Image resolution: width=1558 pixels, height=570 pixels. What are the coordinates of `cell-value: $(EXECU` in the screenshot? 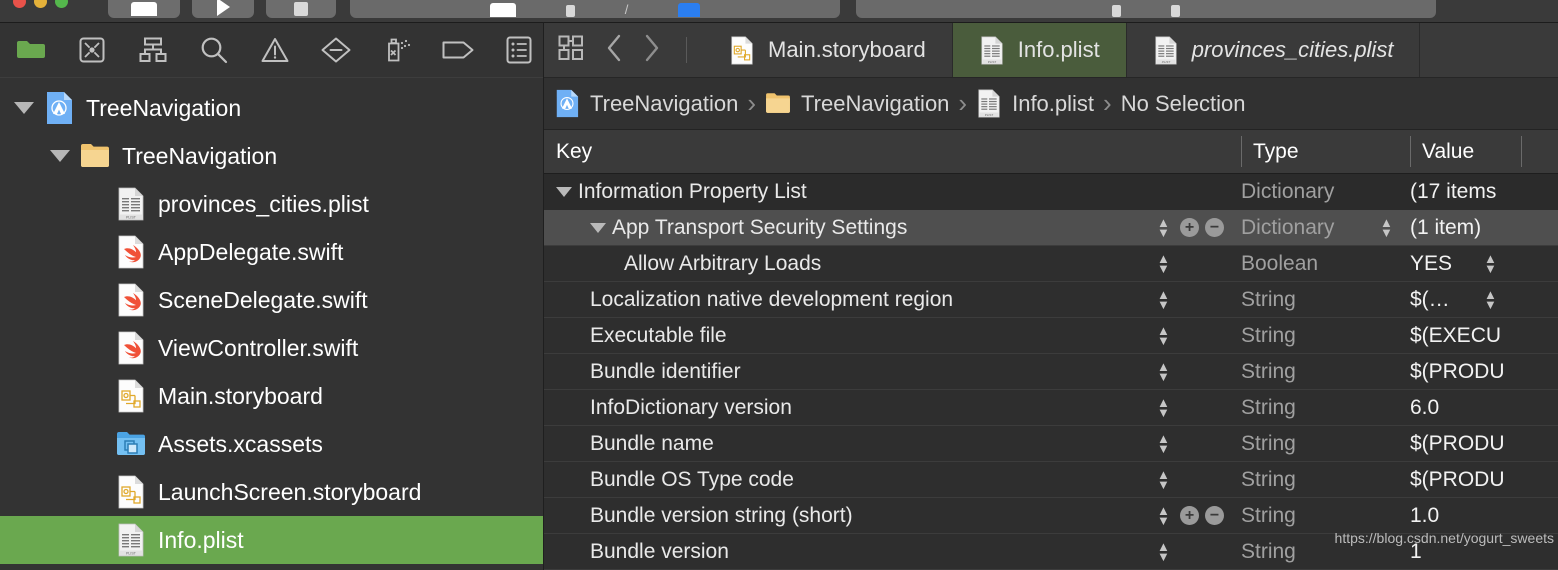 It's located at (1455, 336).